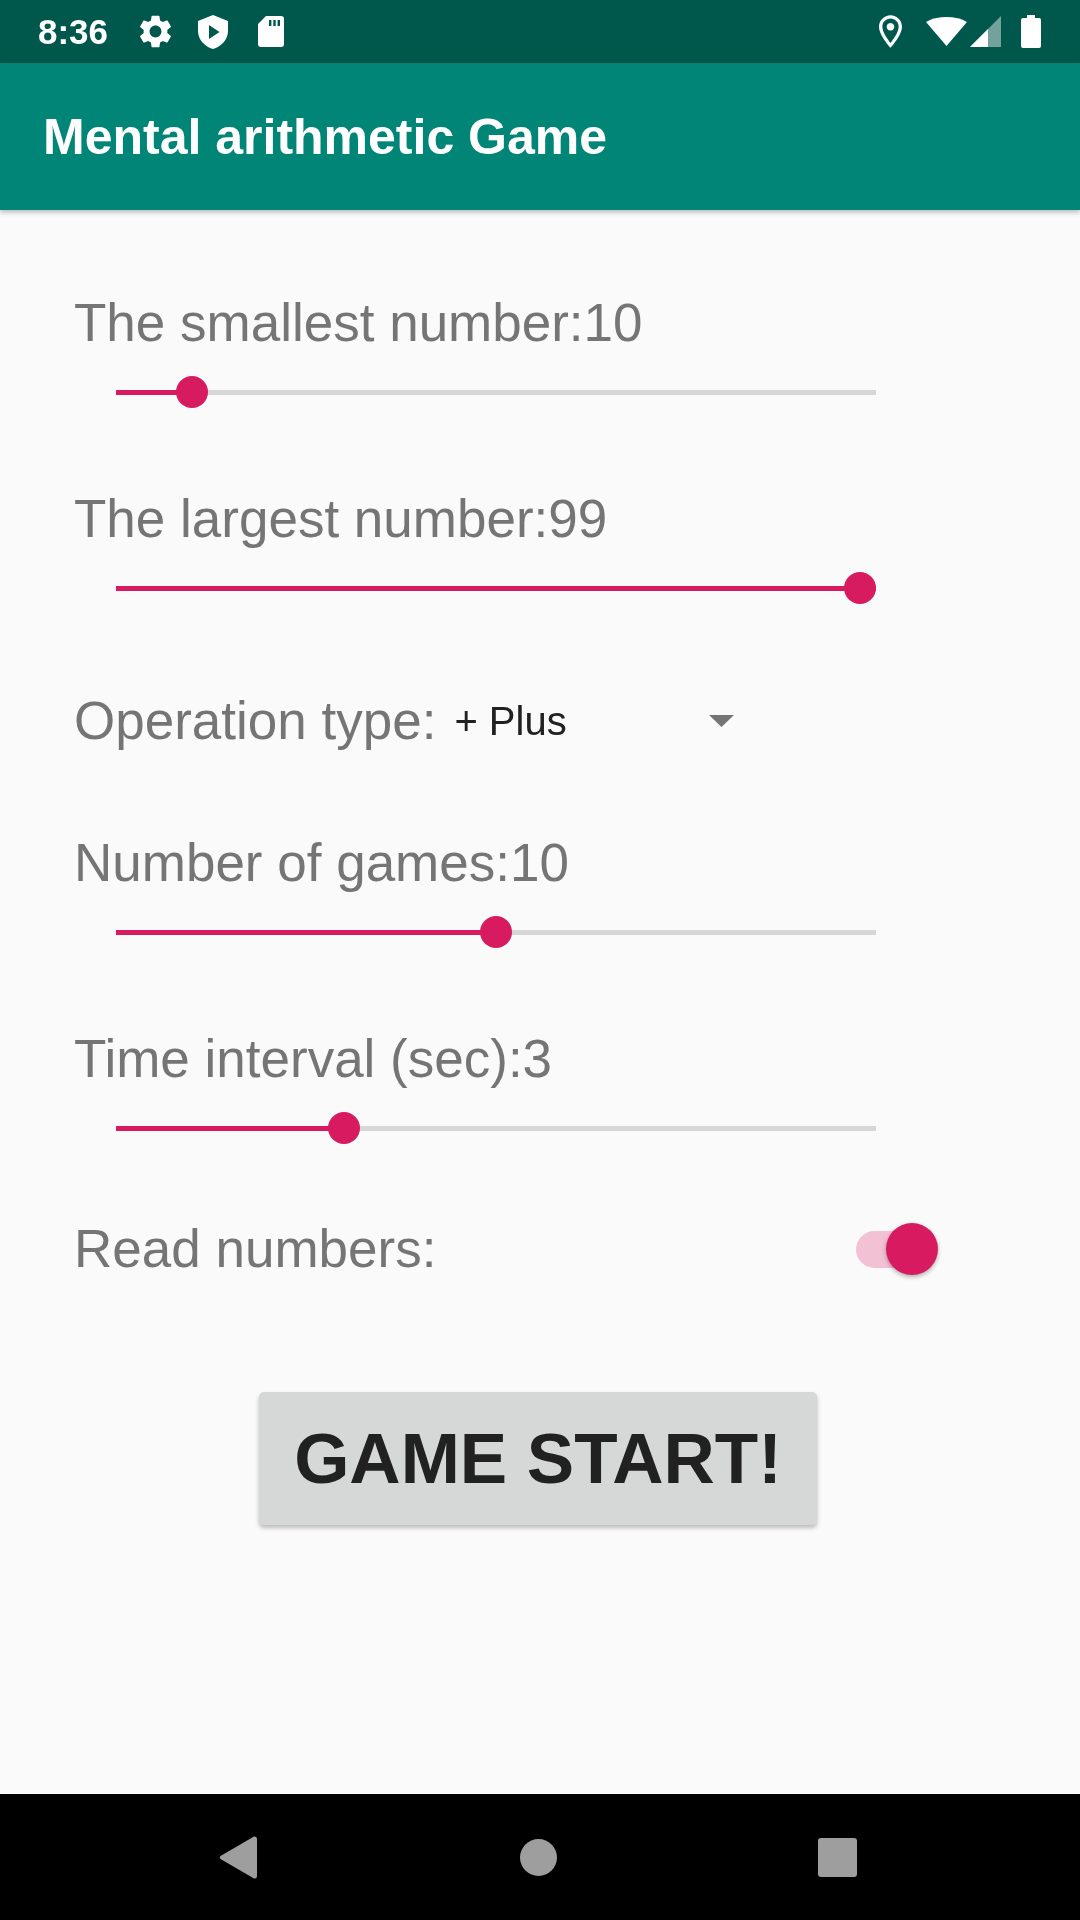 This screenshot has width=1080, height=1920. I want to click on home-icon, so click(538, 1857).